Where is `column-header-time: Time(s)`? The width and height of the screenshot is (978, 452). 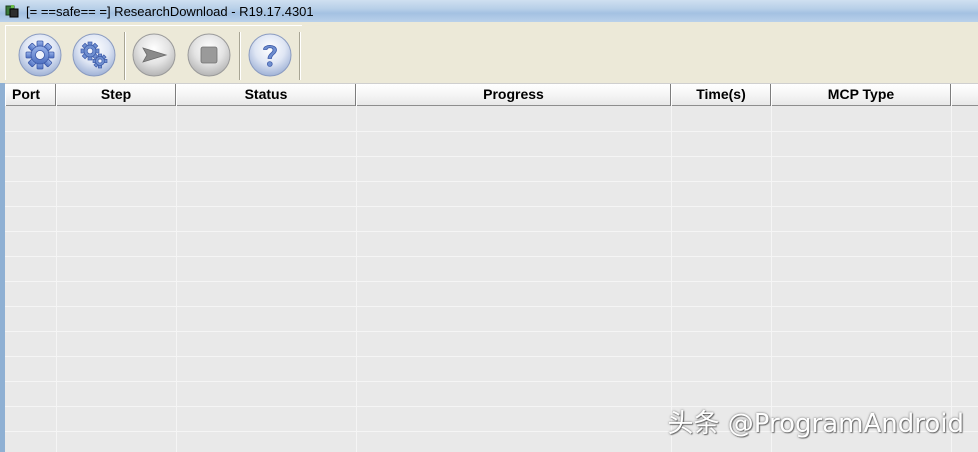
column-header-time: Time(s) is located at coordinates (721, 95).